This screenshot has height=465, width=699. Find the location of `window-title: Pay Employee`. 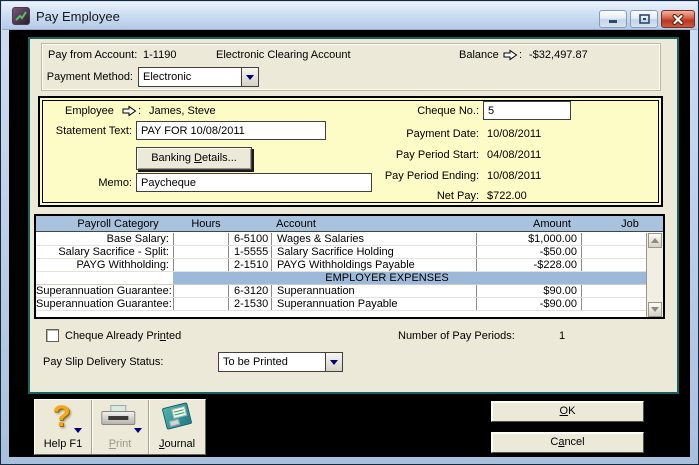

window-title: Pay Employee is located at coordinates (78, 16).